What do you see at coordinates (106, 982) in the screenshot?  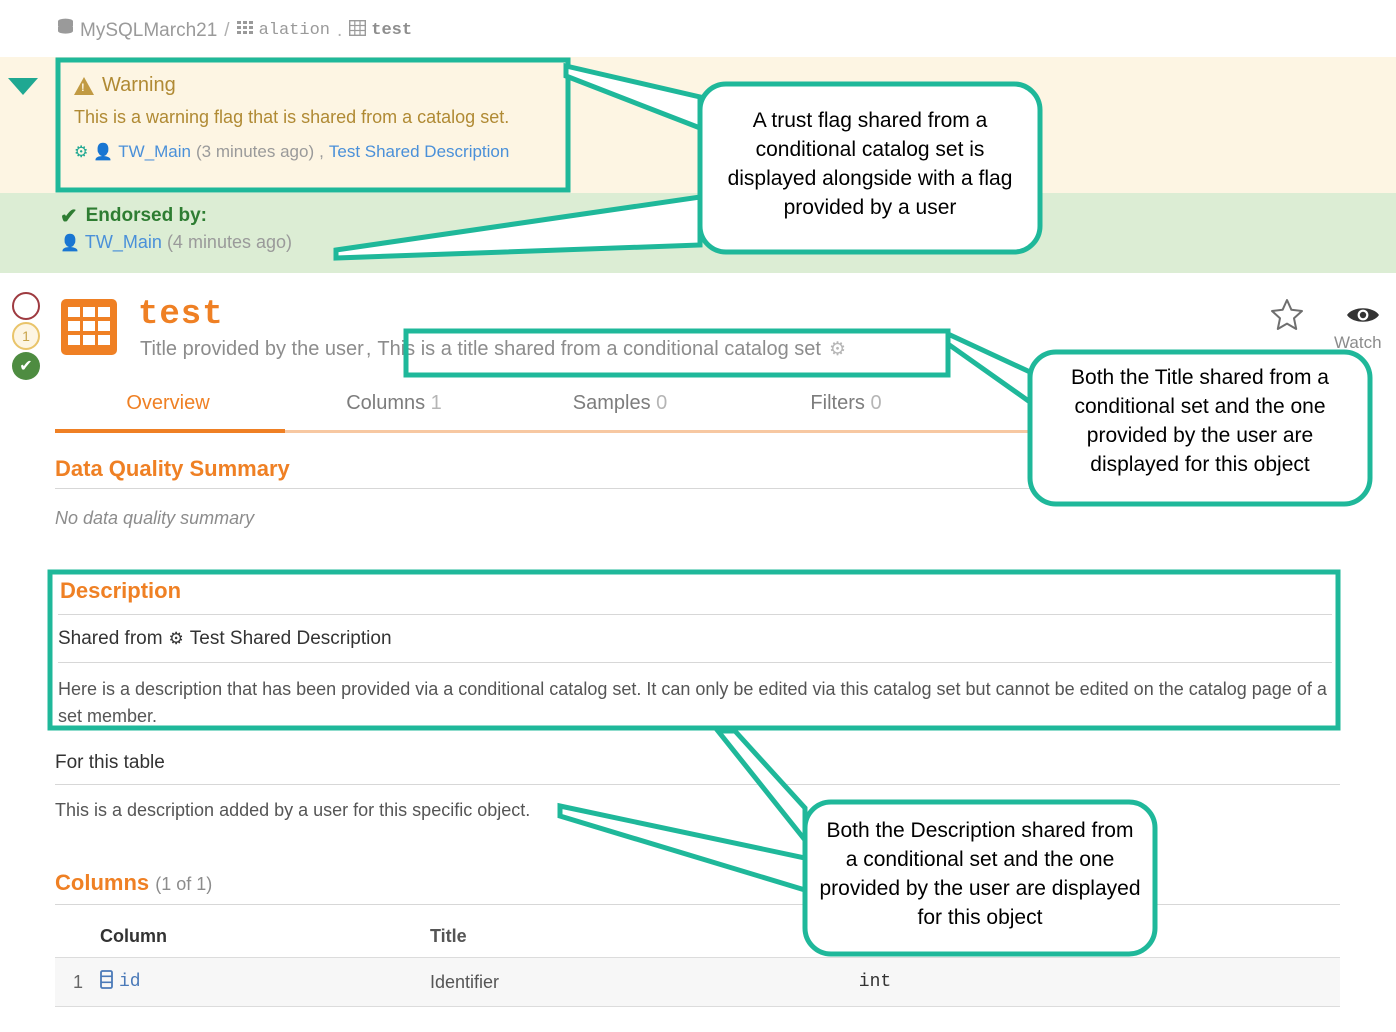 I see `column-icon` at bounding box center [106, 982].